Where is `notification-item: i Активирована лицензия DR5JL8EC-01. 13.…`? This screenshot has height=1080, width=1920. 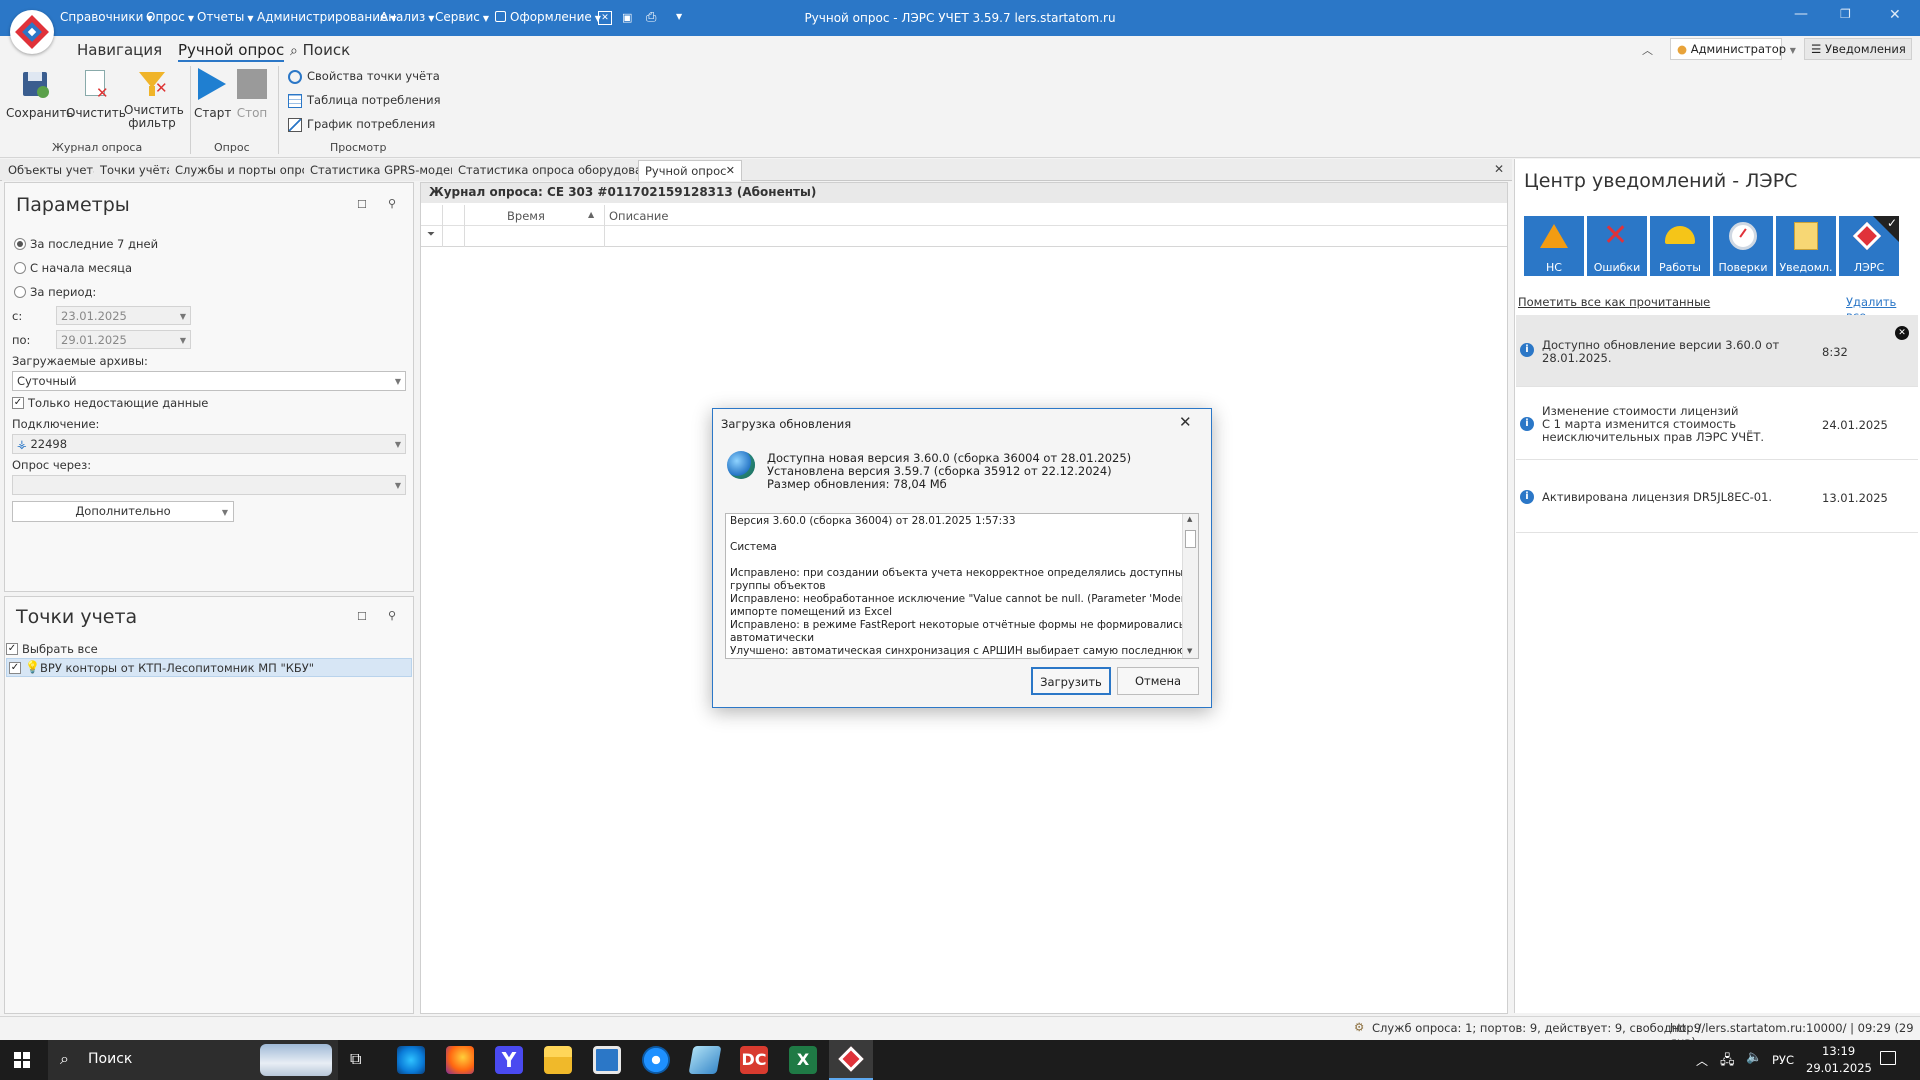
notification-item: i Активирована лицензия DR5JL8EC-01. 13.… is located at coordinates (1717, 497).